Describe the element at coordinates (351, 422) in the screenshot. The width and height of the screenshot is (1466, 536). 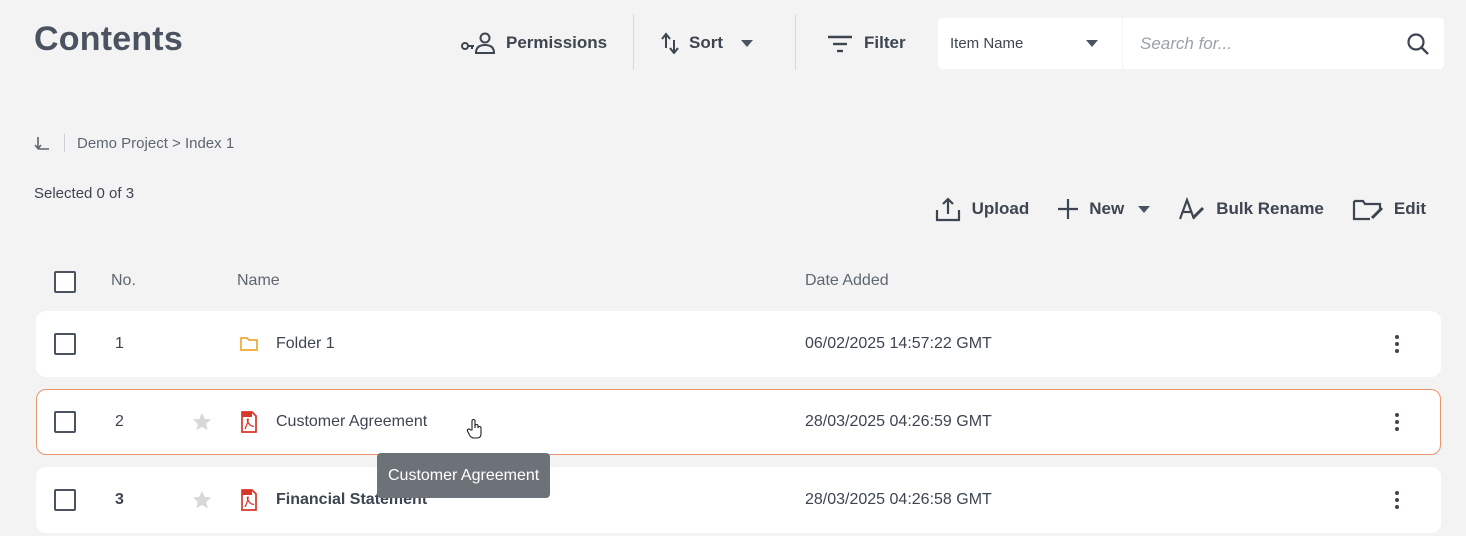
I see `item-name-link: Customer Agreement` at that location.